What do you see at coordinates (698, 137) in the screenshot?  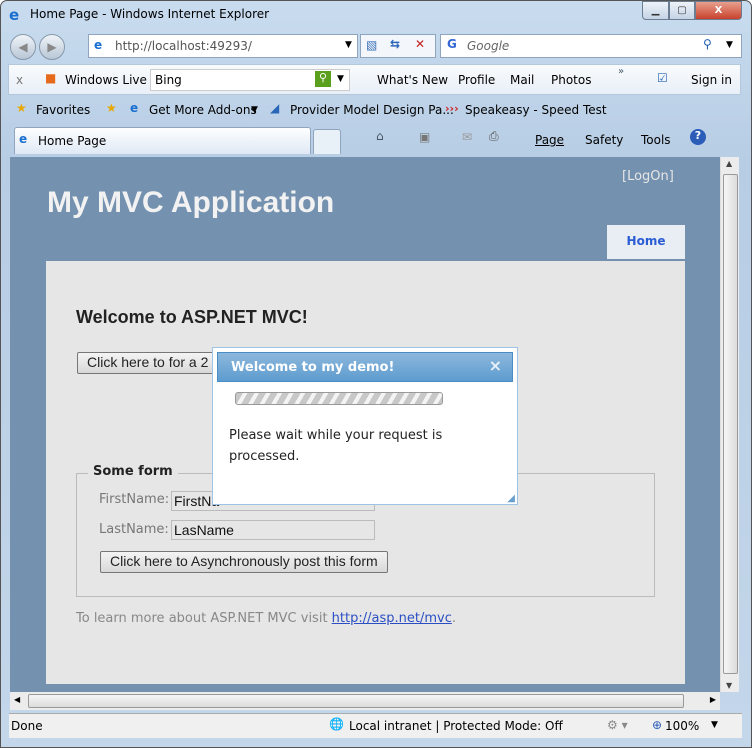 I see `help-icon: ?` at bounding box center [698, 137].